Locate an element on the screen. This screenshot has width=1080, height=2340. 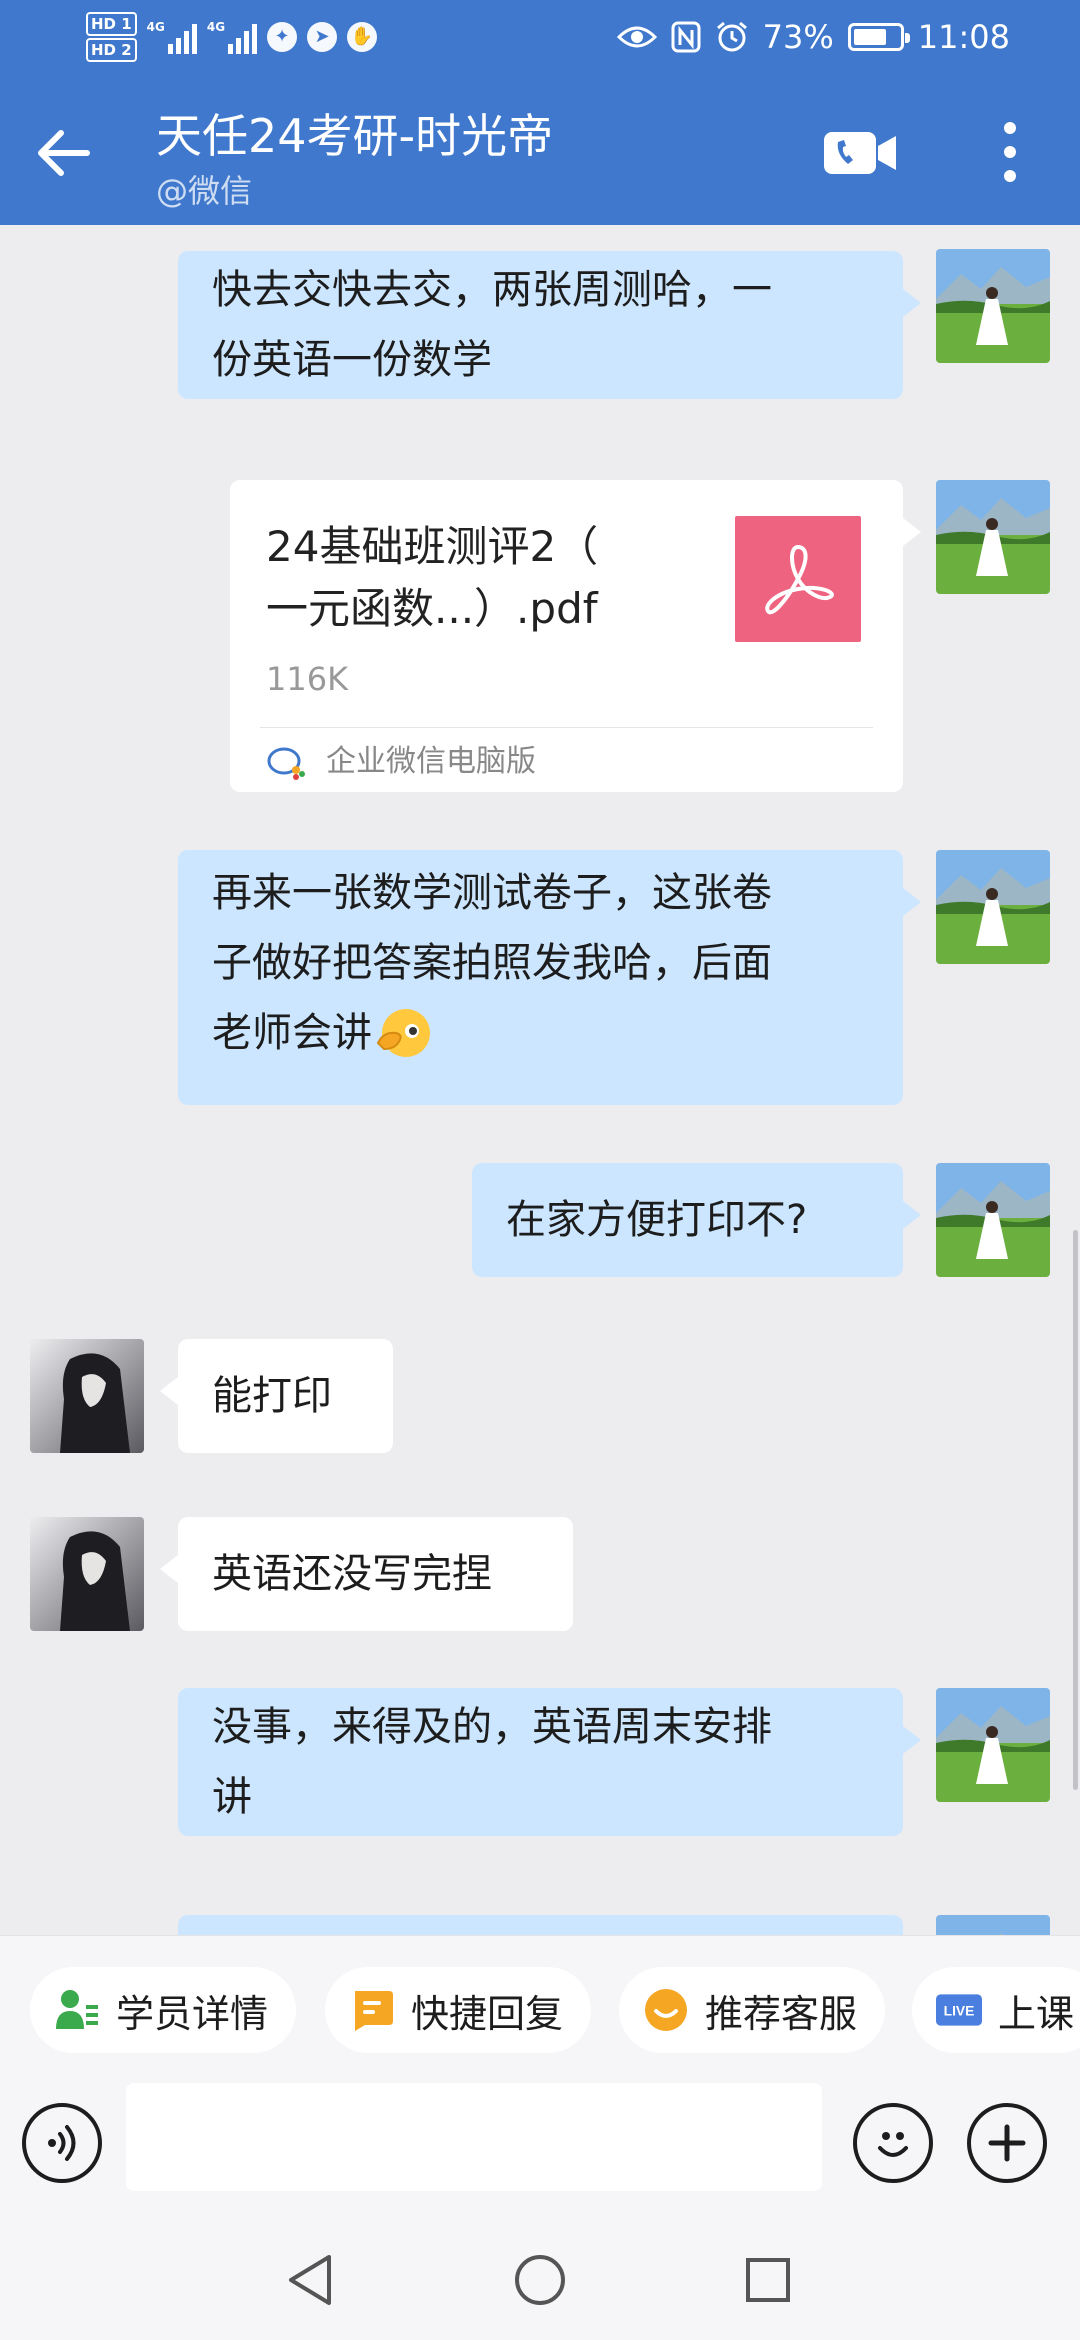
message-bubble: 英语还没写完捏 is located at coordinates (366, 1574).